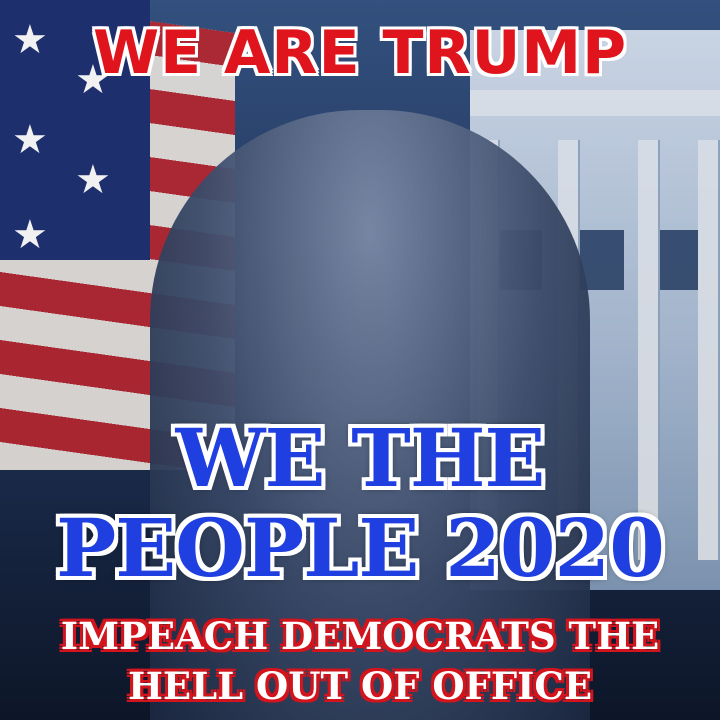  Describe the element at coordinates (370, 267) in the screenshot. I see `photo-placeholder-mark` at that location.